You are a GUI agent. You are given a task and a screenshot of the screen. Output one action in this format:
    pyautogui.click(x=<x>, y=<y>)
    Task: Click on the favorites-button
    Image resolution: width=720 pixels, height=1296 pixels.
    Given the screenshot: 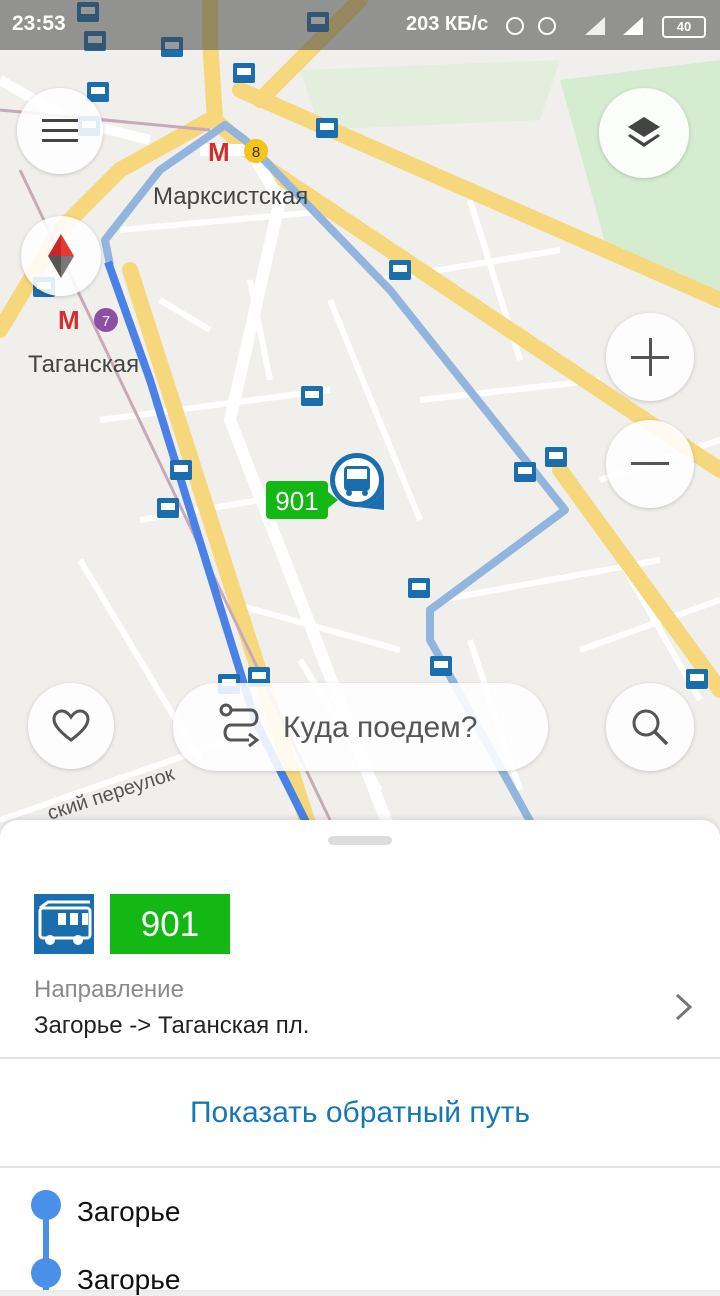 What is the action you would take?
    pyautogui.click(x=71, y=726)
    